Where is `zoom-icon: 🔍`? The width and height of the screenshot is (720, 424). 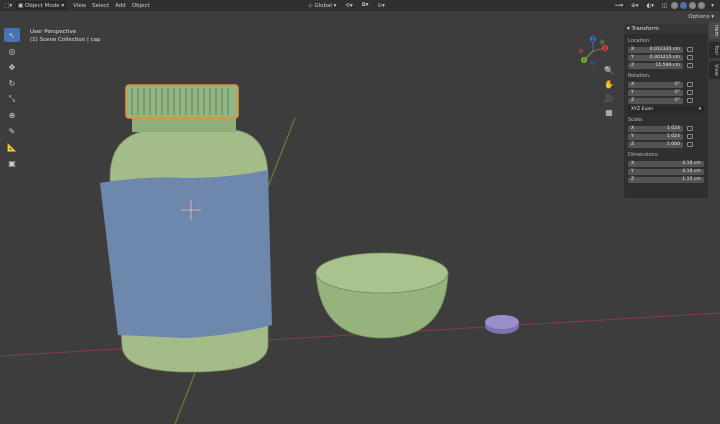 zoom-icon: 🔍 is located at coordinates (609, 72).